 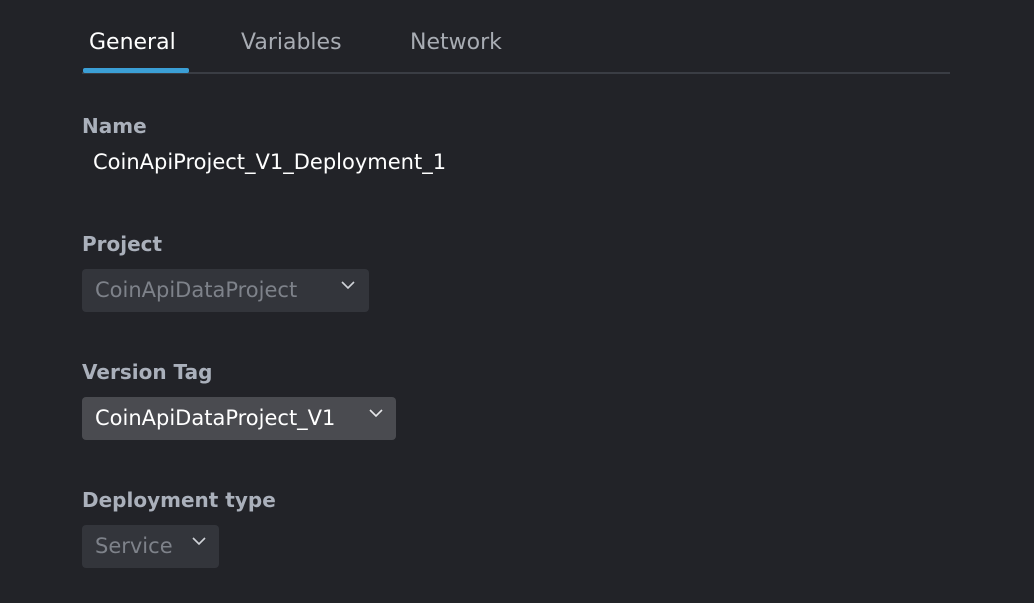 What do you see at coordinates (291, 43) in the screenshot?
I see `tab-variables: Variables` at bounding box center [291, 43].